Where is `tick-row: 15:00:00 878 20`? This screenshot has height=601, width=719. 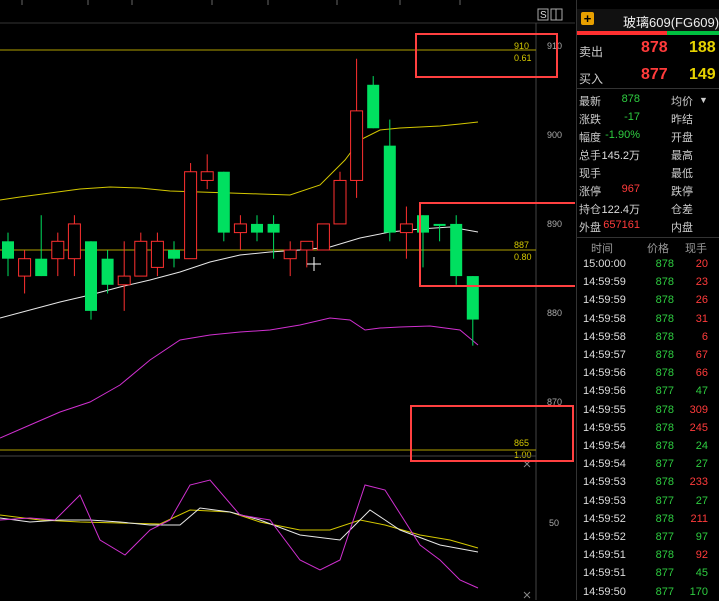
tick-row: 15:00:00 878 20 is located at coordinates (648, 264).